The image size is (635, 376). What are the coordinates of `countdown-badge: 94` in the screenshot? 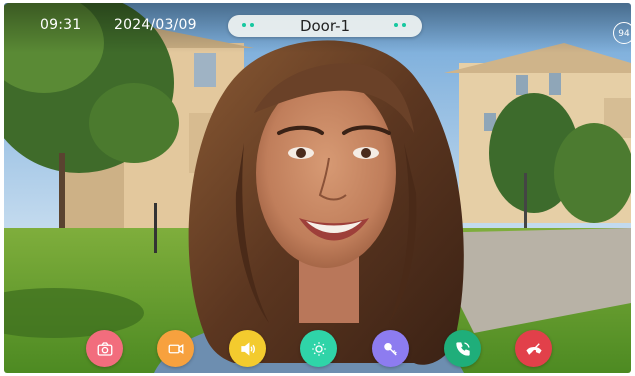 It's located at (624, 33).